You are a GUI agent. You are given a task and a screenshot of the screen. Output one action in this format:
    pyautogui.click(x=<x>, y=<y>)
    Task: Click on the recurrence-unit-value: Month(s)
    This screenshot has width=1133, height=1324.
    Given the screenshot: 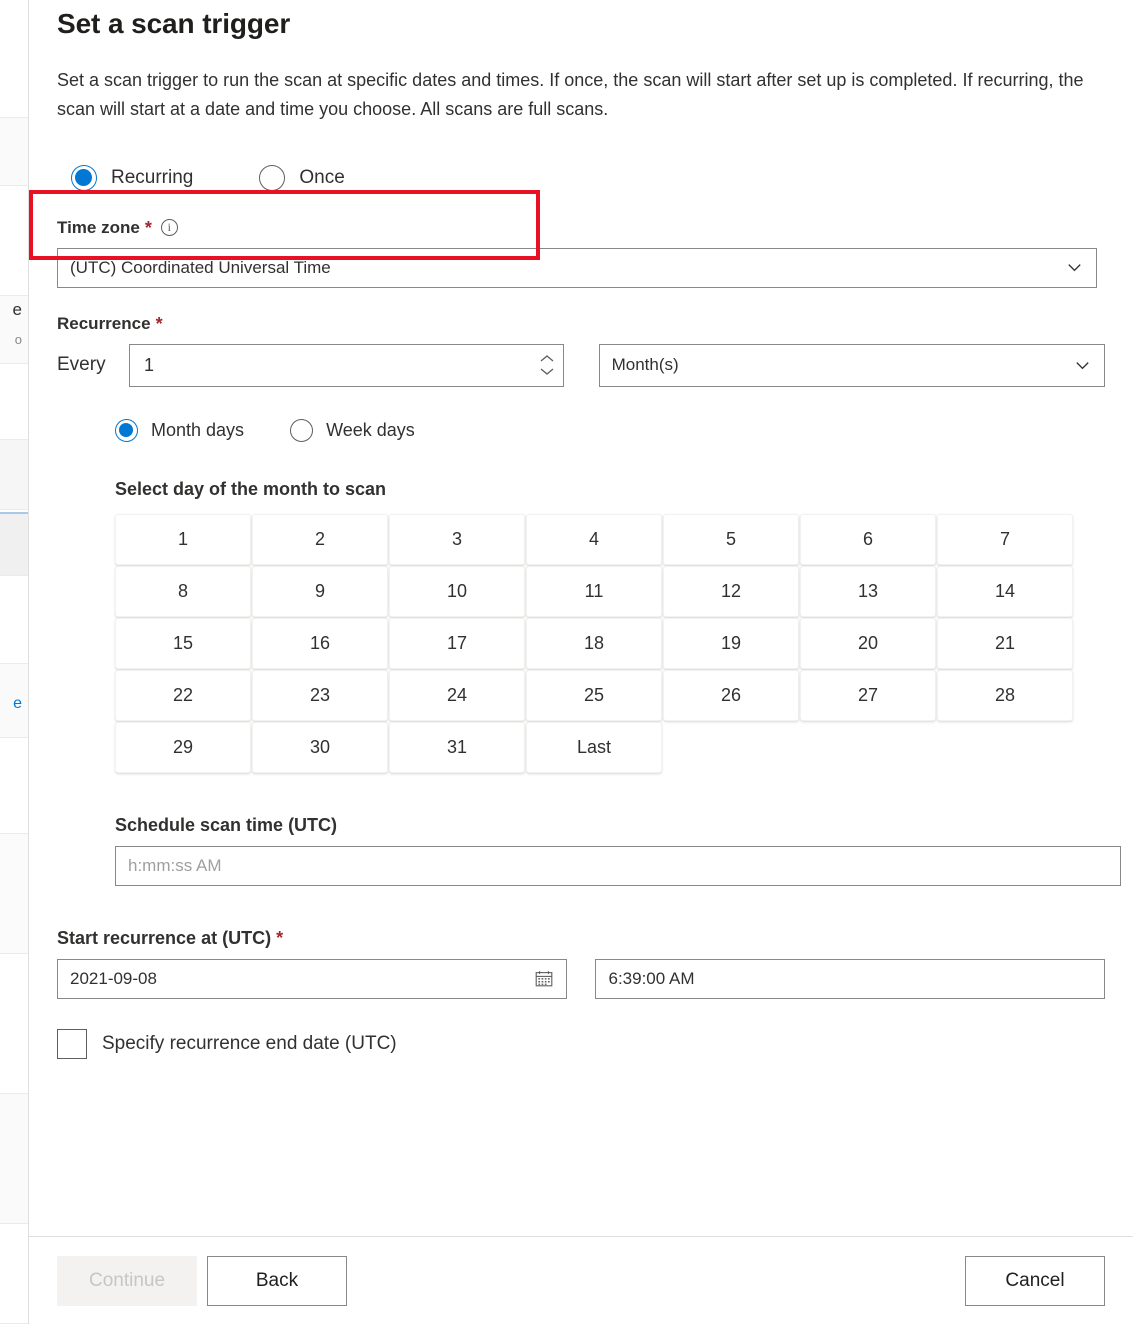 What is the action you would take?
    pyautogui.click(x=645, y=365)
    